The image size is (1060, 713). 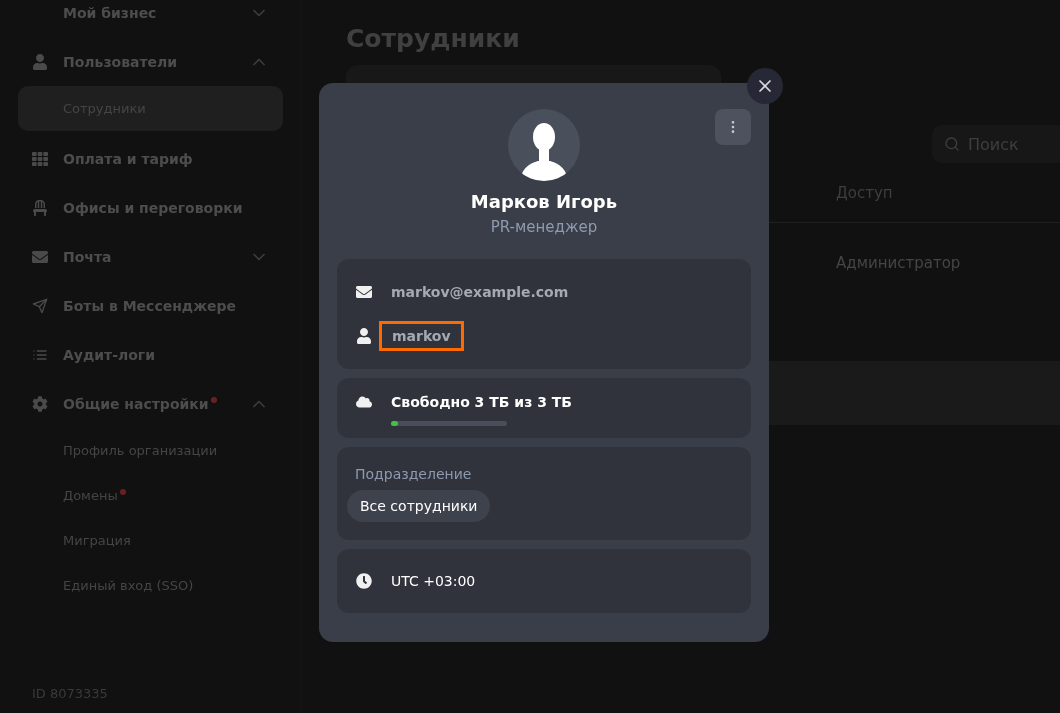 I want to click on sidebar-item-label: Оплата и тариф, so click(x=128, y=158).